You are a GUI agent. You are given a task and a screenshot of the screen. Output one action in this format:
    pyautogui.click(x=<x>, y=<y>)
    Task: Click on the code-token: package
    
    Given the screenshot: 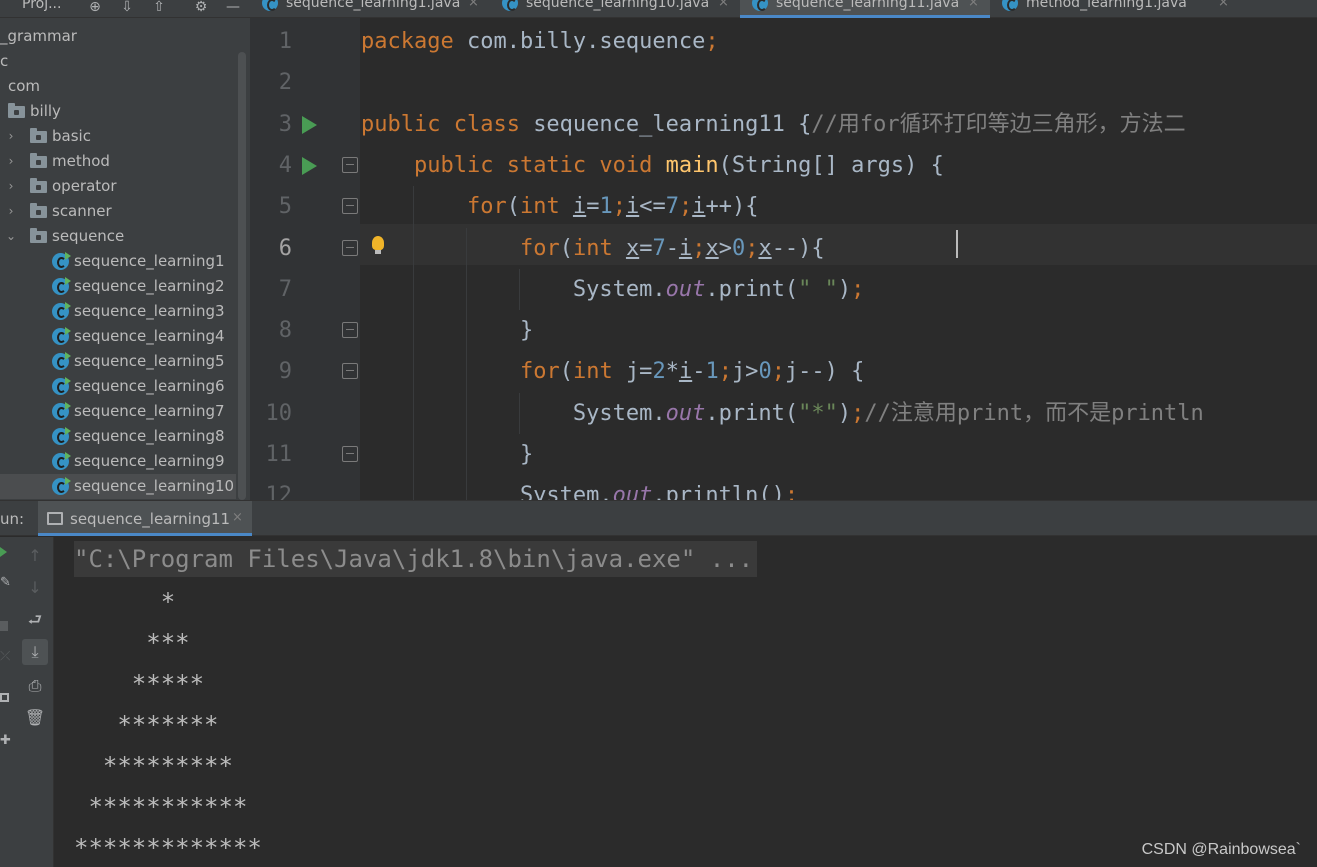 What is the action you would take?
    pyautogui.click(x=414, y=41)
    